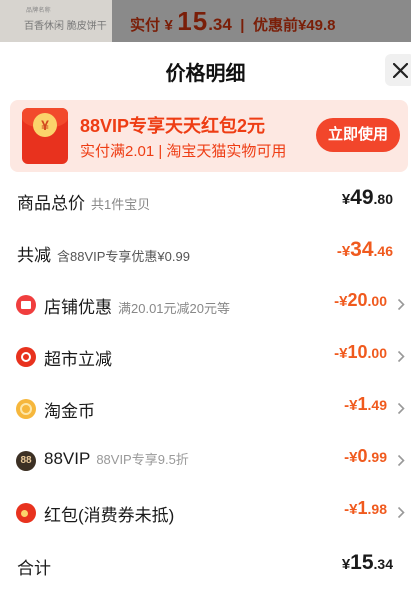 The width and height of the screenshot is (411, 616). What do you see at coordinates (220, 24) in the screenshot?
I see `pay-amount-dec: .34` at bounding box center [220, 24].